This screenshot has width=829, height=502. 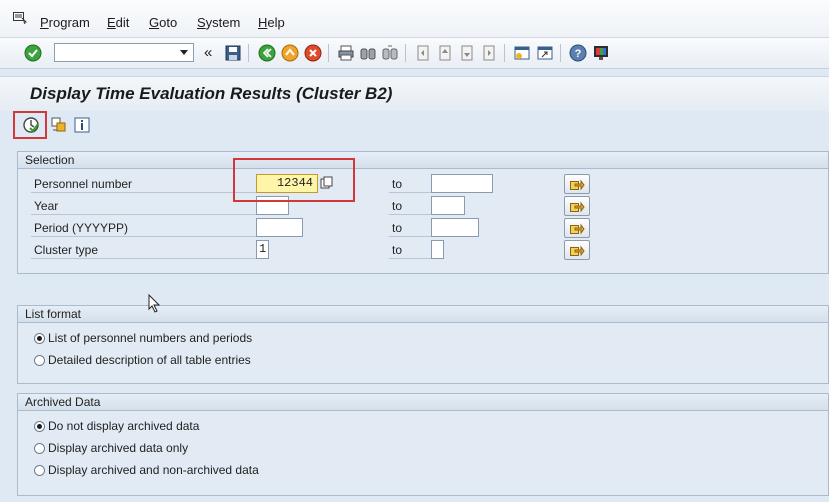 I want to click on menu-icon, so click(x=20, y=18).